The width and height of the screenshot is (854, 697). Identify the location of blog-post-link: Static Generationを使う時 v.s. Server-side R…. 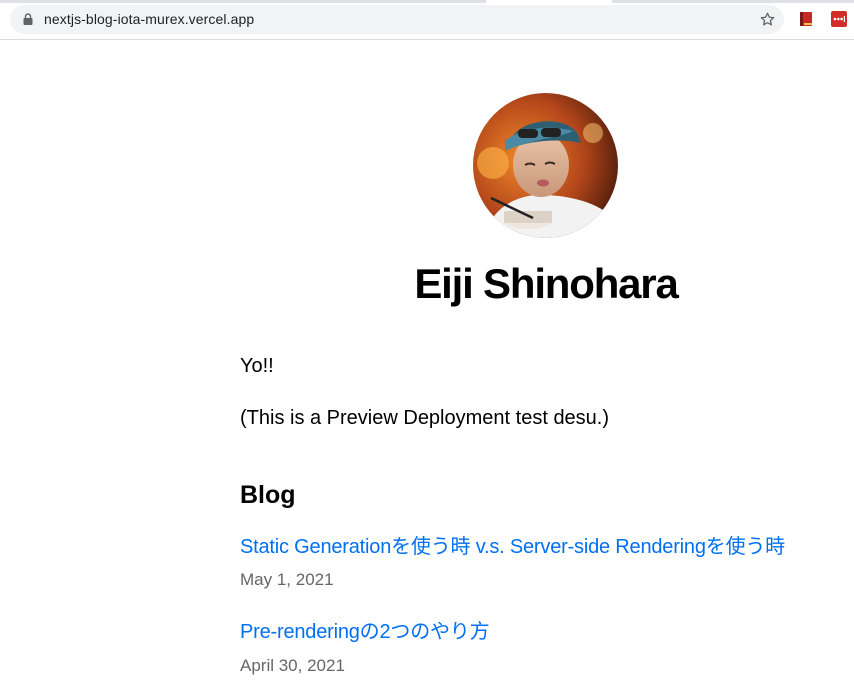
(512, 547).